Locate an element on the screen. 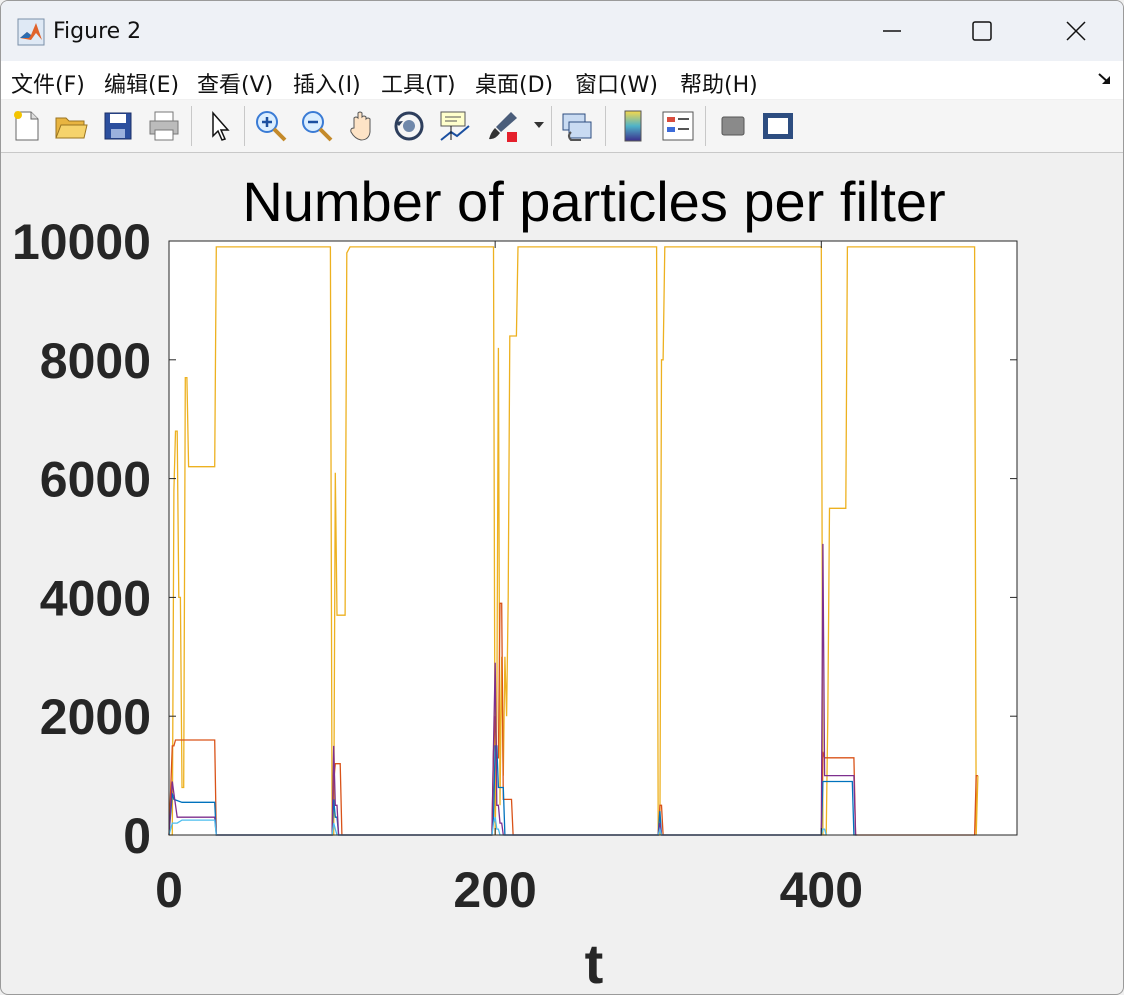  maximize-icon is located at coordinates (982, 31).